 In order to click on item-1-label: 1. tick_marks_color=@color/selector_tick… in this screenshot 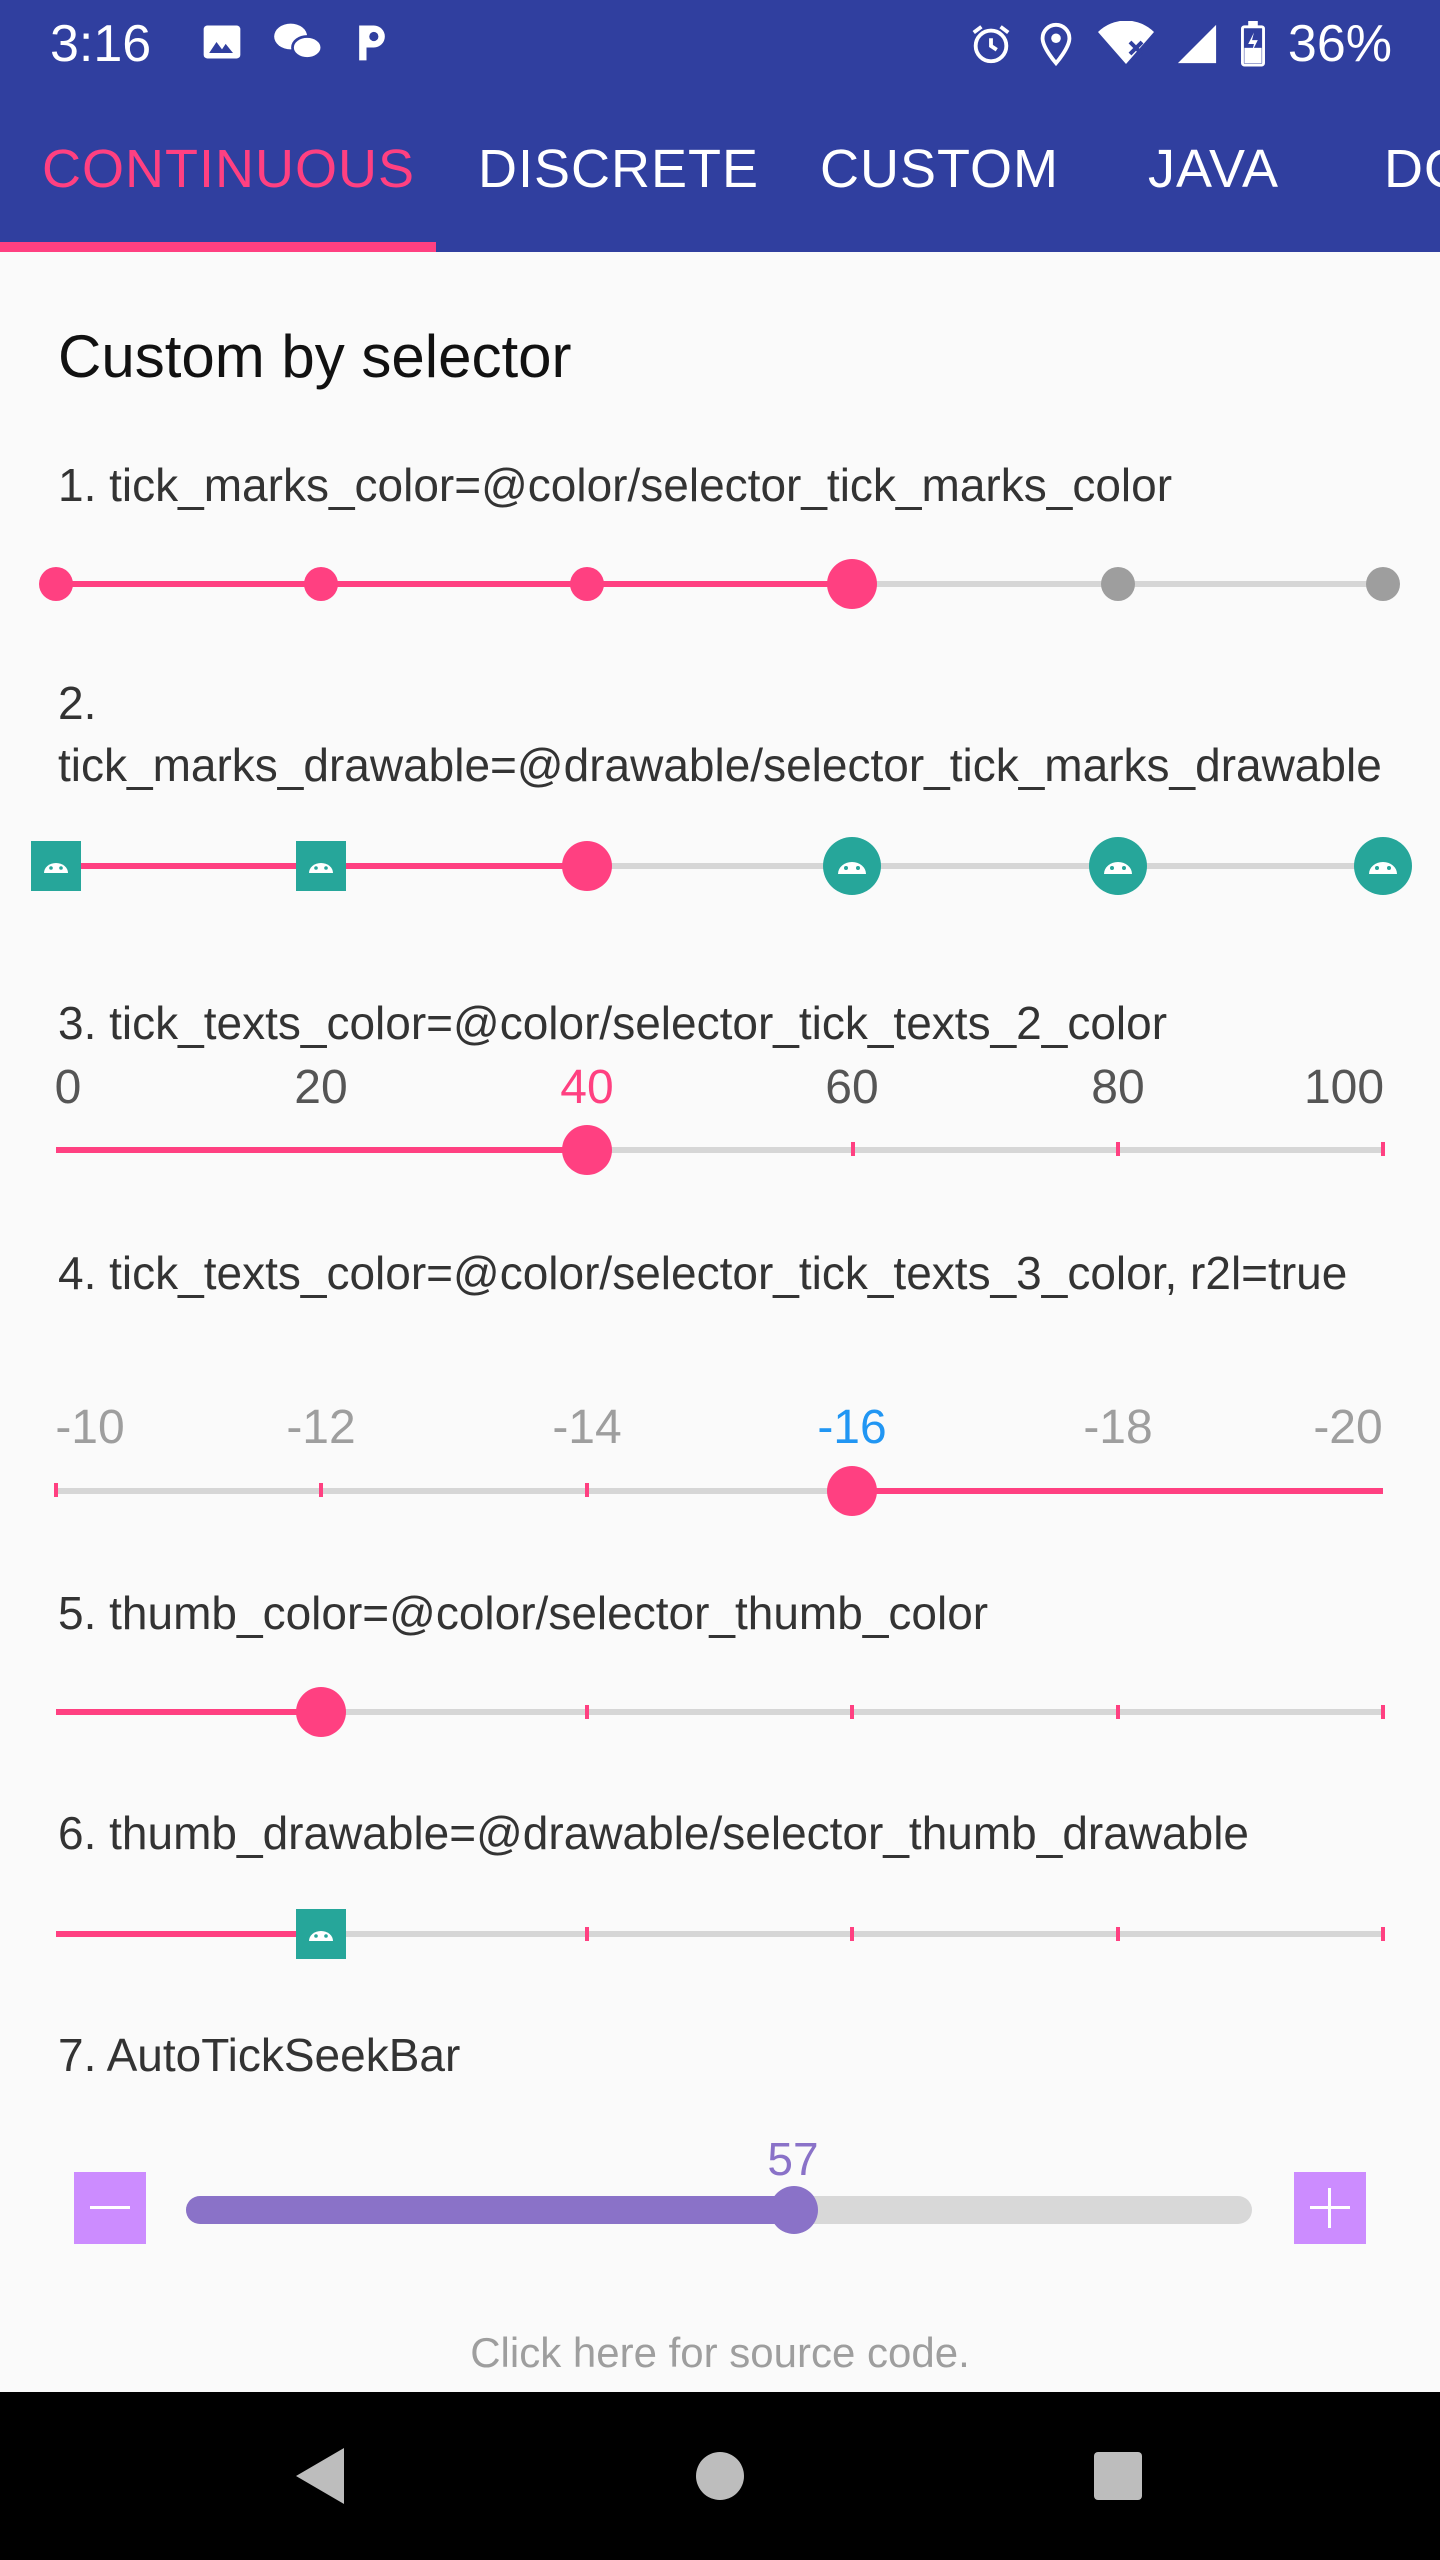, I will do `click(615, 485)`.